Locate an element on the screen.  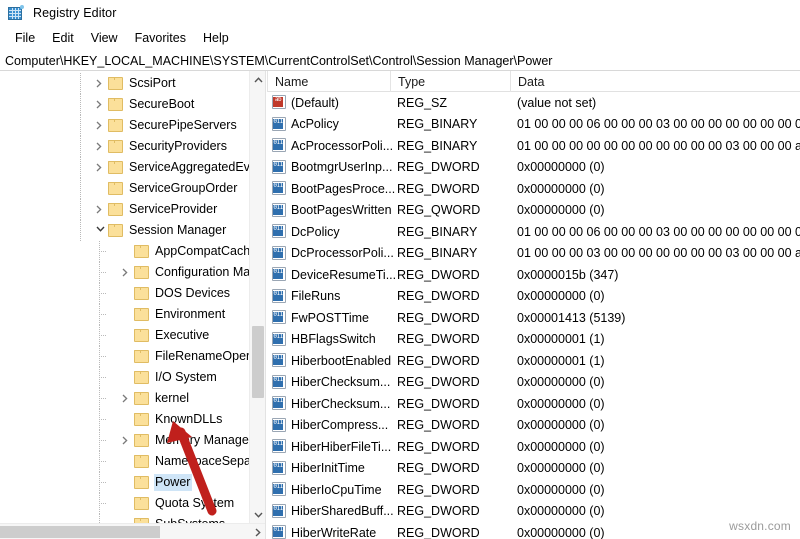
tree-scroll-up-button is located at coordinates (257, 79).